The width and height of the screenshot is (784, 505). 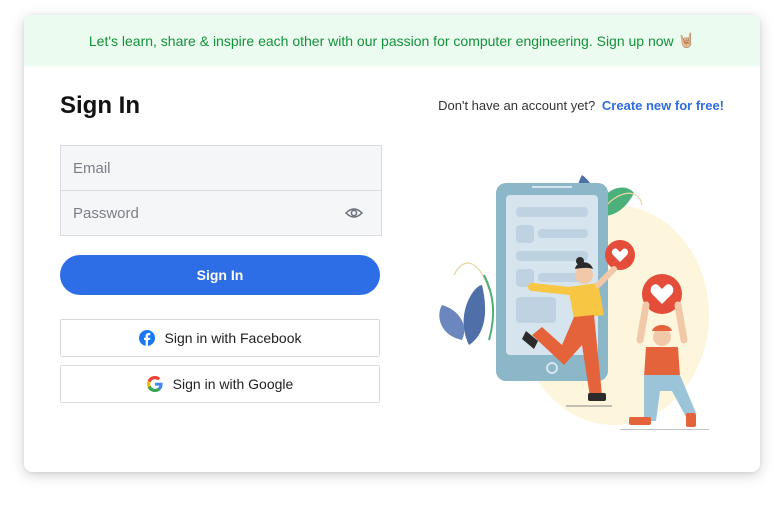 I want to click on facebook-icon, so click(x=146, y=338).